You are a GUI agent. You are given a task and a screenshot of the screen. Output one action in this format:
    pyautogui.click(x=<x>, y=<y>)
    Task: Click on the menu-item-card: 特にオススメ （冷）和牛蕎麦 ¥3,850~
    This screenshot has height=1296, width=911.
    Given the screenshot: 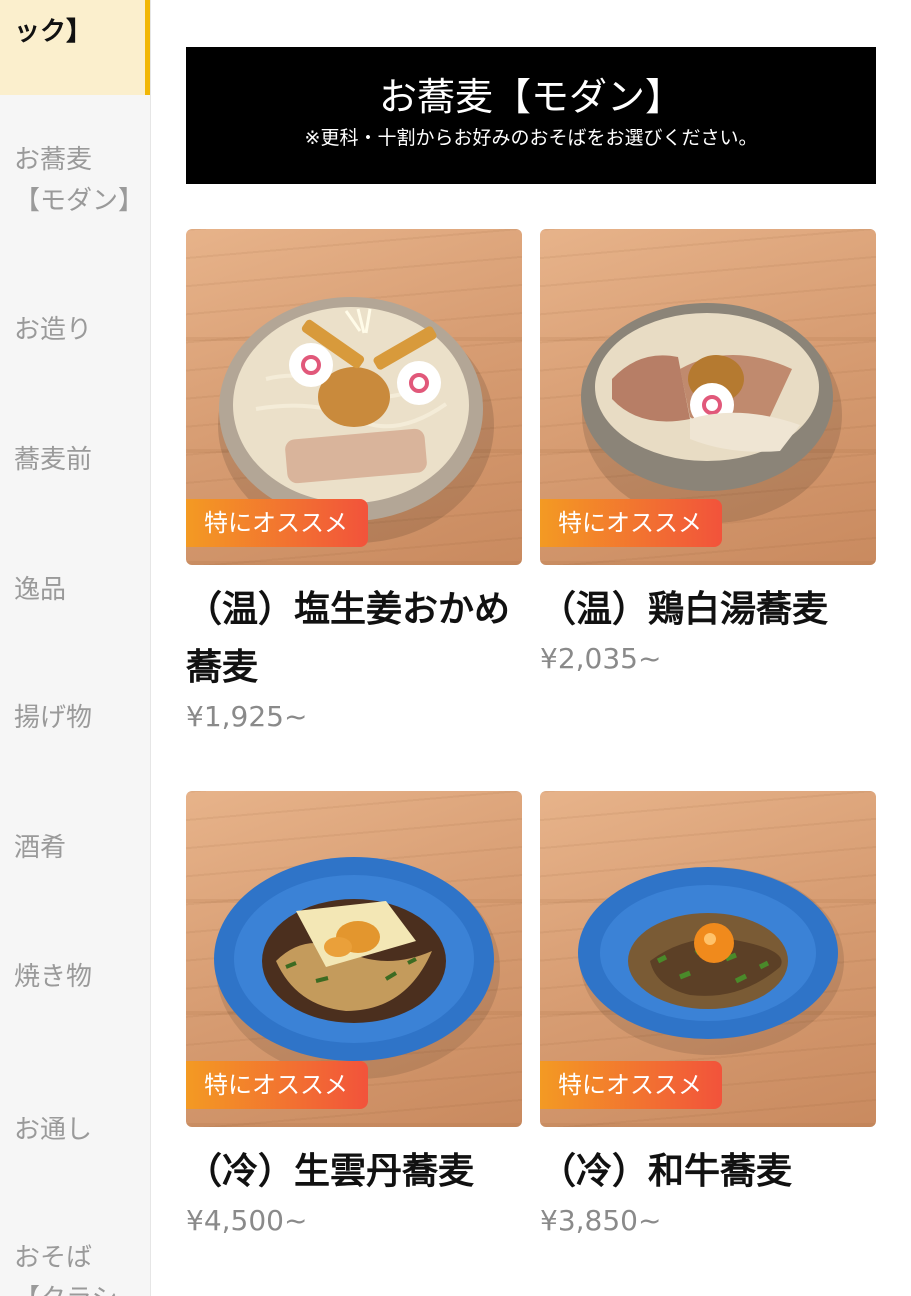 What is the action you would take?
    pyautogui.click(x=708, y=1016)
    